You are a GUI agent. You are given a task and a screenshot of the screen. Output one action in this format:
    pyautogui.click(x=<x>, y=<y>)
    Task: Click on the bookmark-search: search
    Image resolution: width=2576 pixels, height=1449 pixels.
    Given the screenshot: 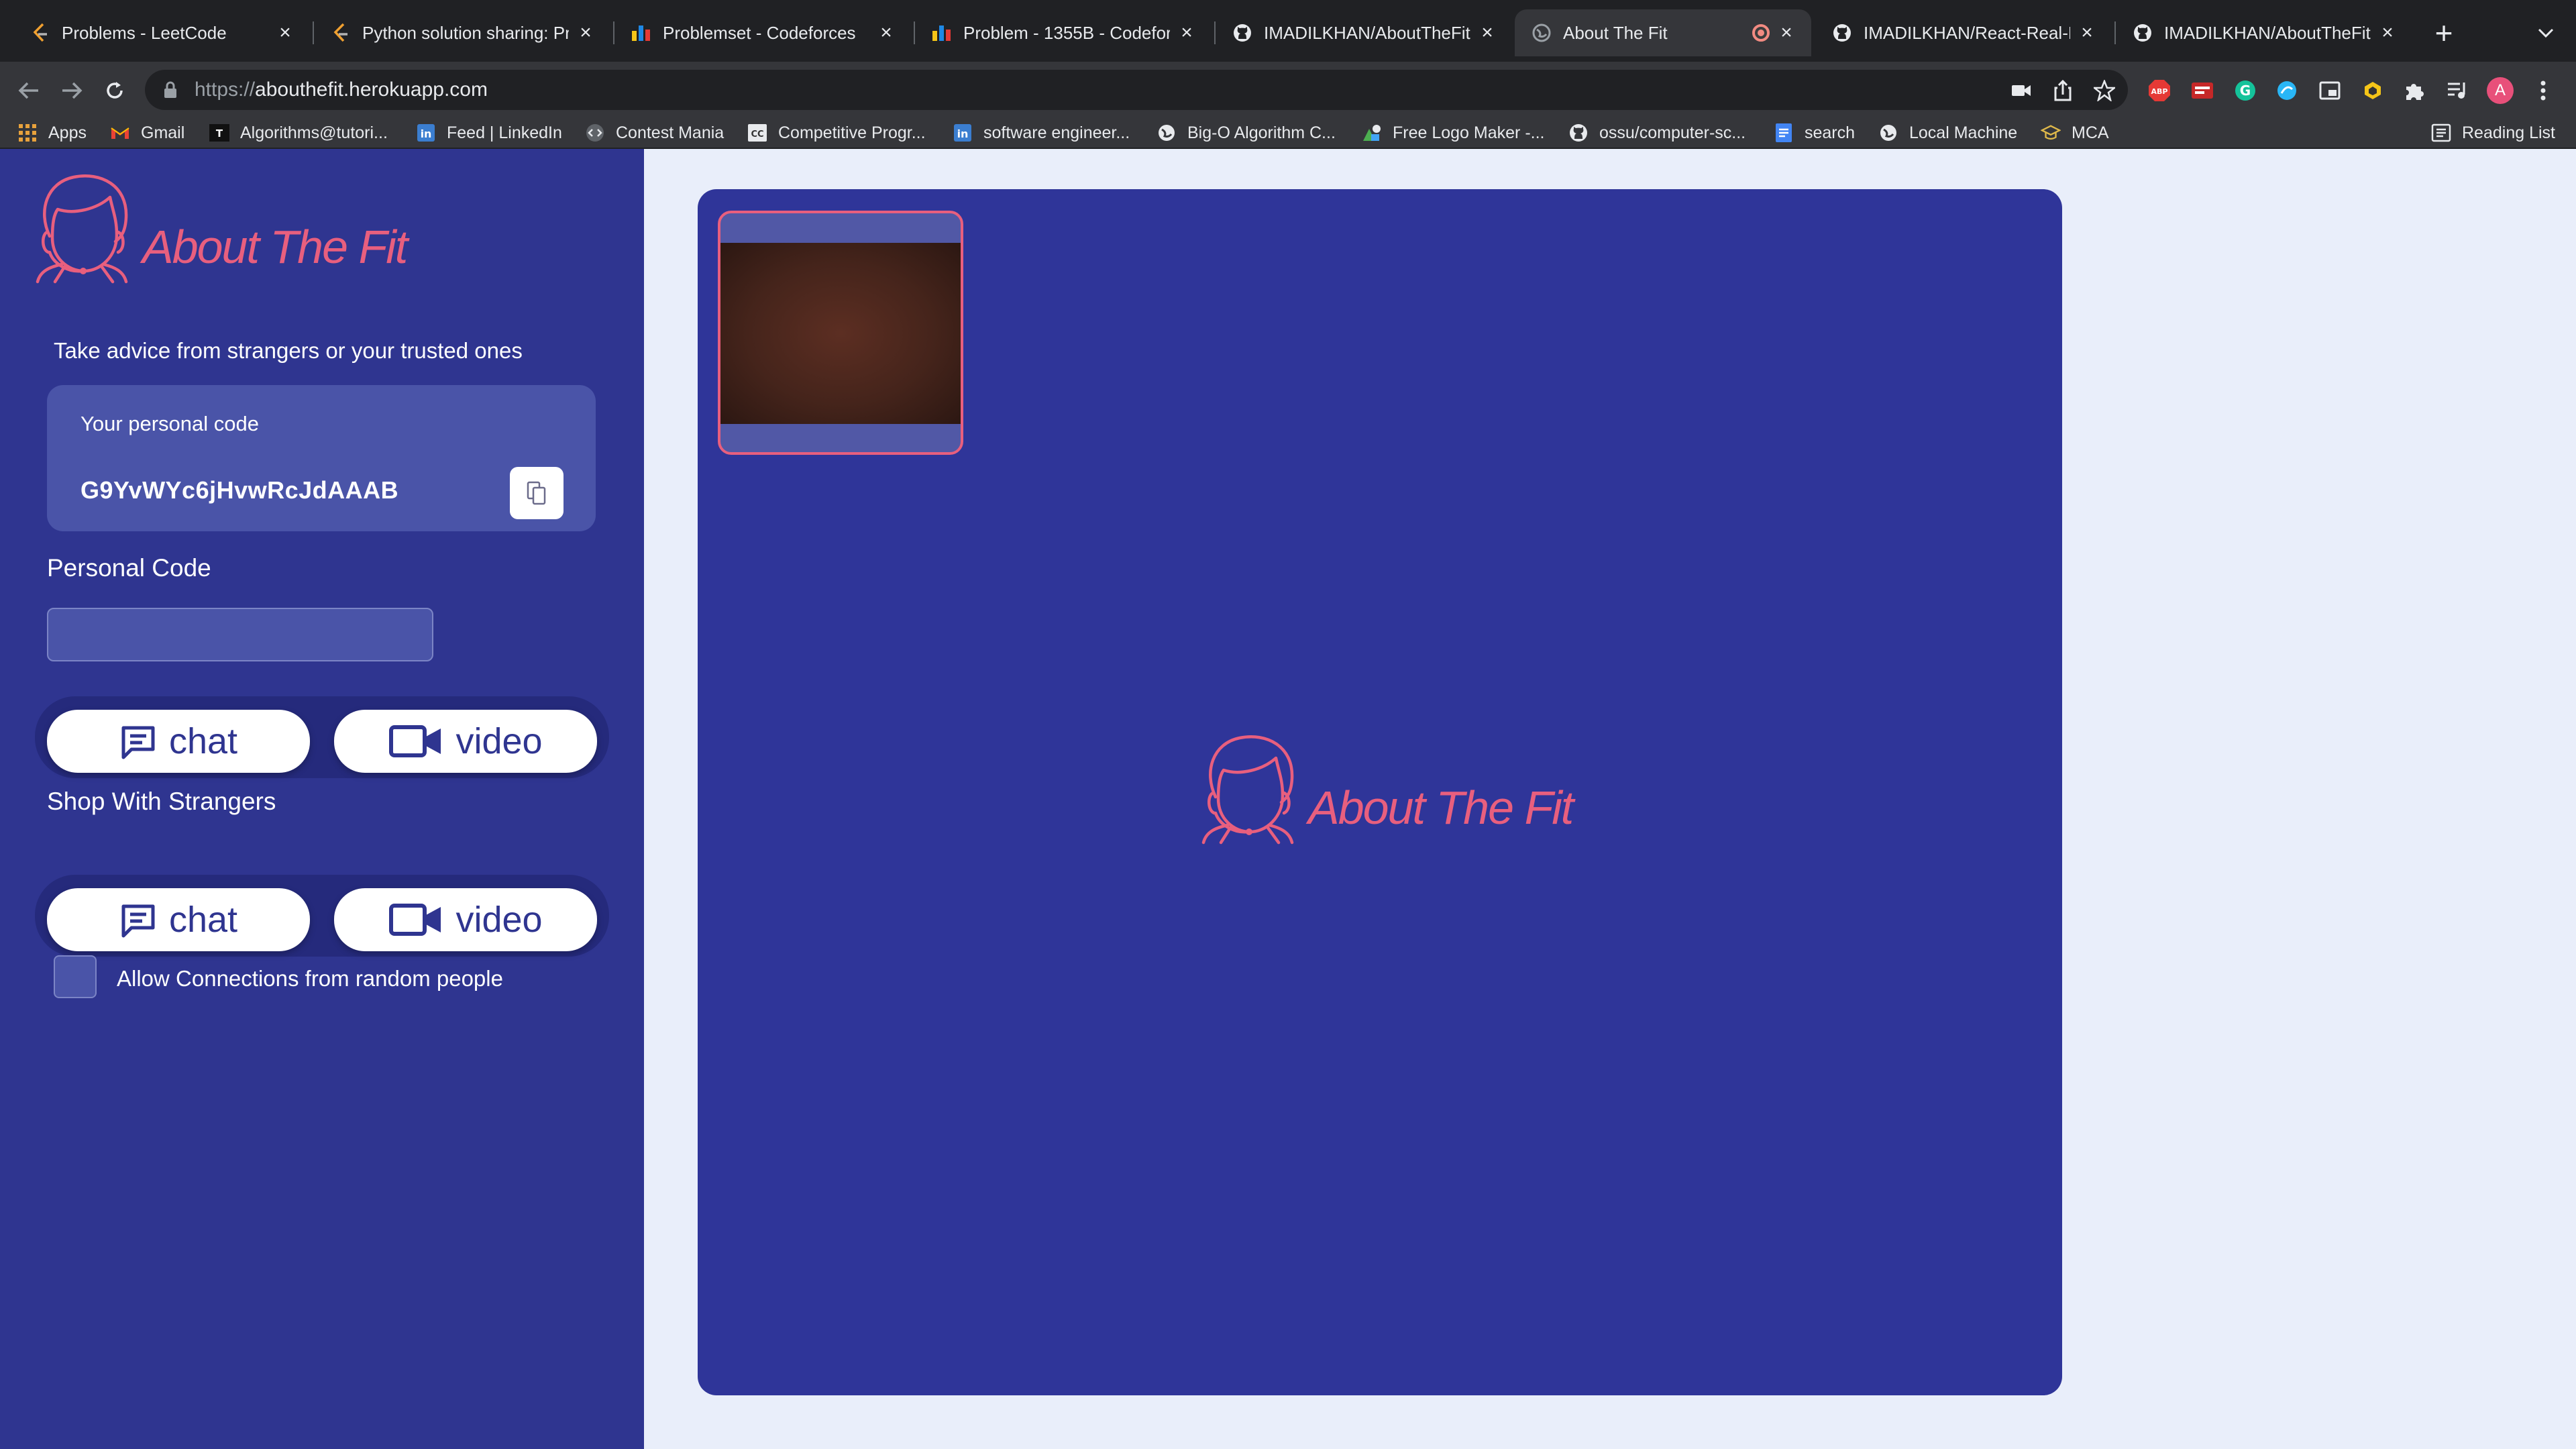 What is the action you would take?
    pyautogui.click(x=1814, y=133)
    